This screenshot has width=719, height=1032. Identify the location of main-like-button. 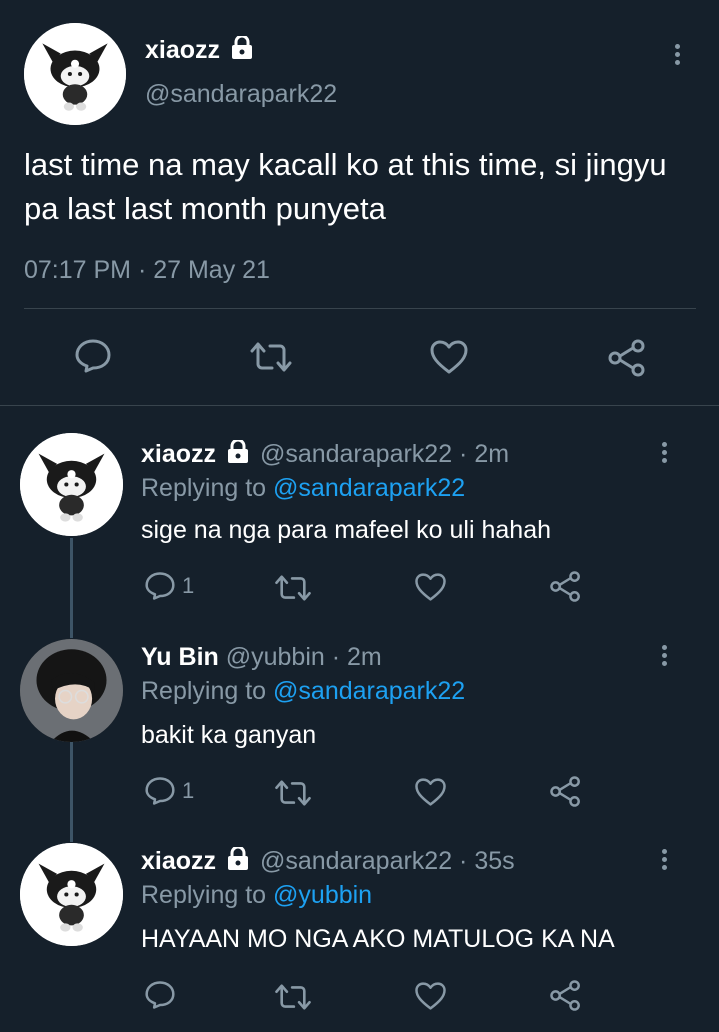
(449, 357).